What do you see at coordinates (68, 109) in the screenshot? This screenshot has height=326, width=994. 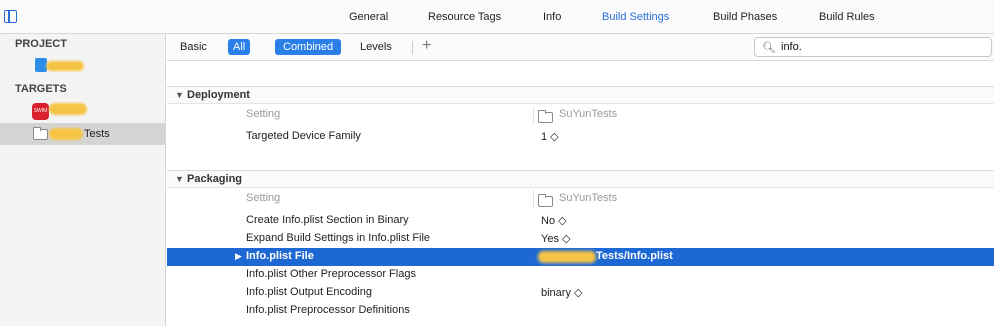 I see `redacted-app-target-name` at bounding box center [68, 109].